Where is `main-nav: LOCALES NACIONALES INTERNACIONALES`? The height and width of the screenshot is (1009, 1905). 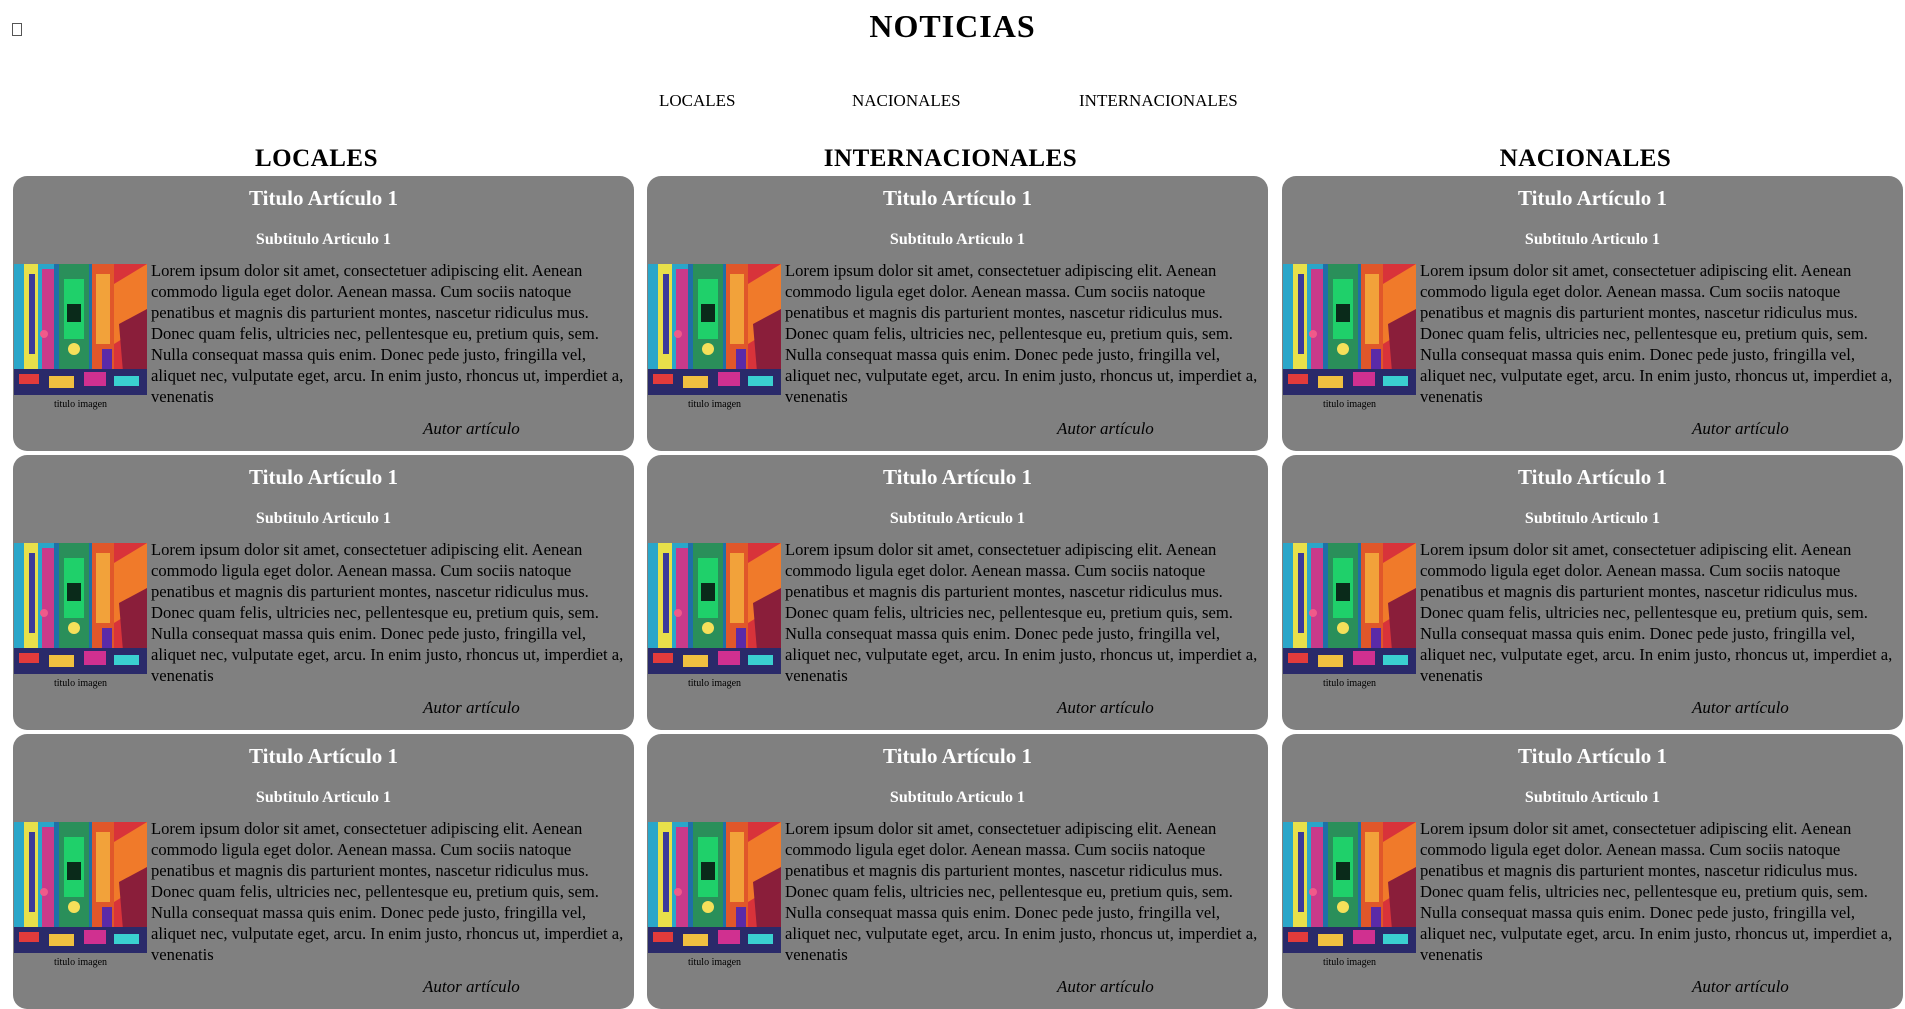
main-nav: LOCALES NACIONALES INTERNACIONALES is located at coordinates (952, 102).